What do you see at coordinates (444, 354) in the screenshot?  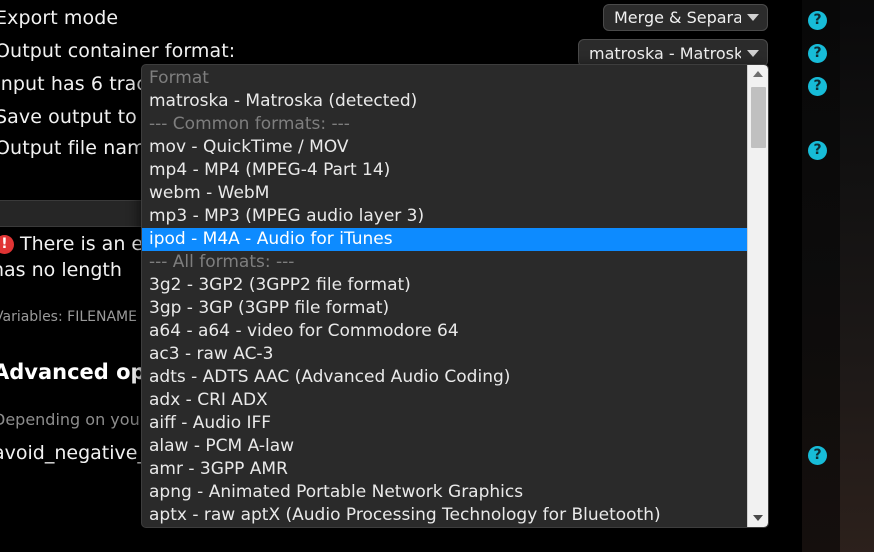 I see `dropdown-option: ac3 - raw AC-3` at bounding box center [444, 354].